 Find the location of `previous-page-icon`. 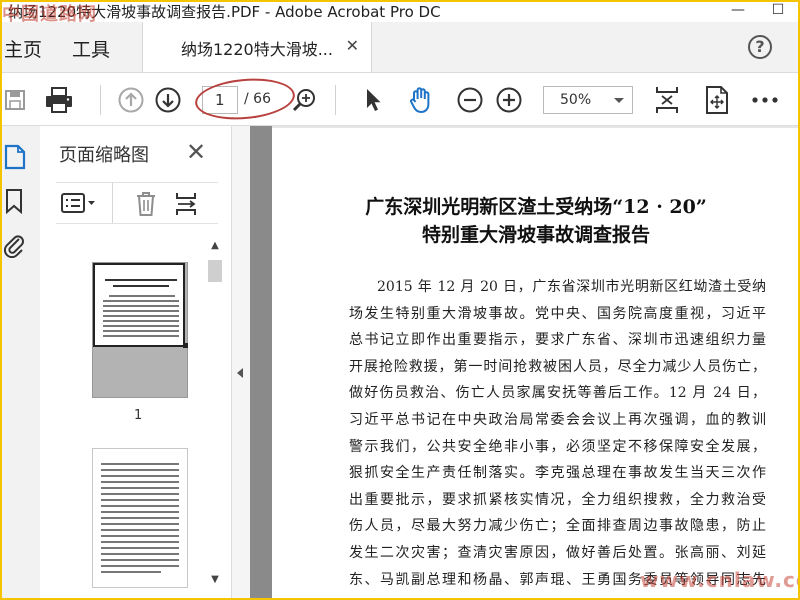

previous-page-icon is located at coordinates (131, 100).